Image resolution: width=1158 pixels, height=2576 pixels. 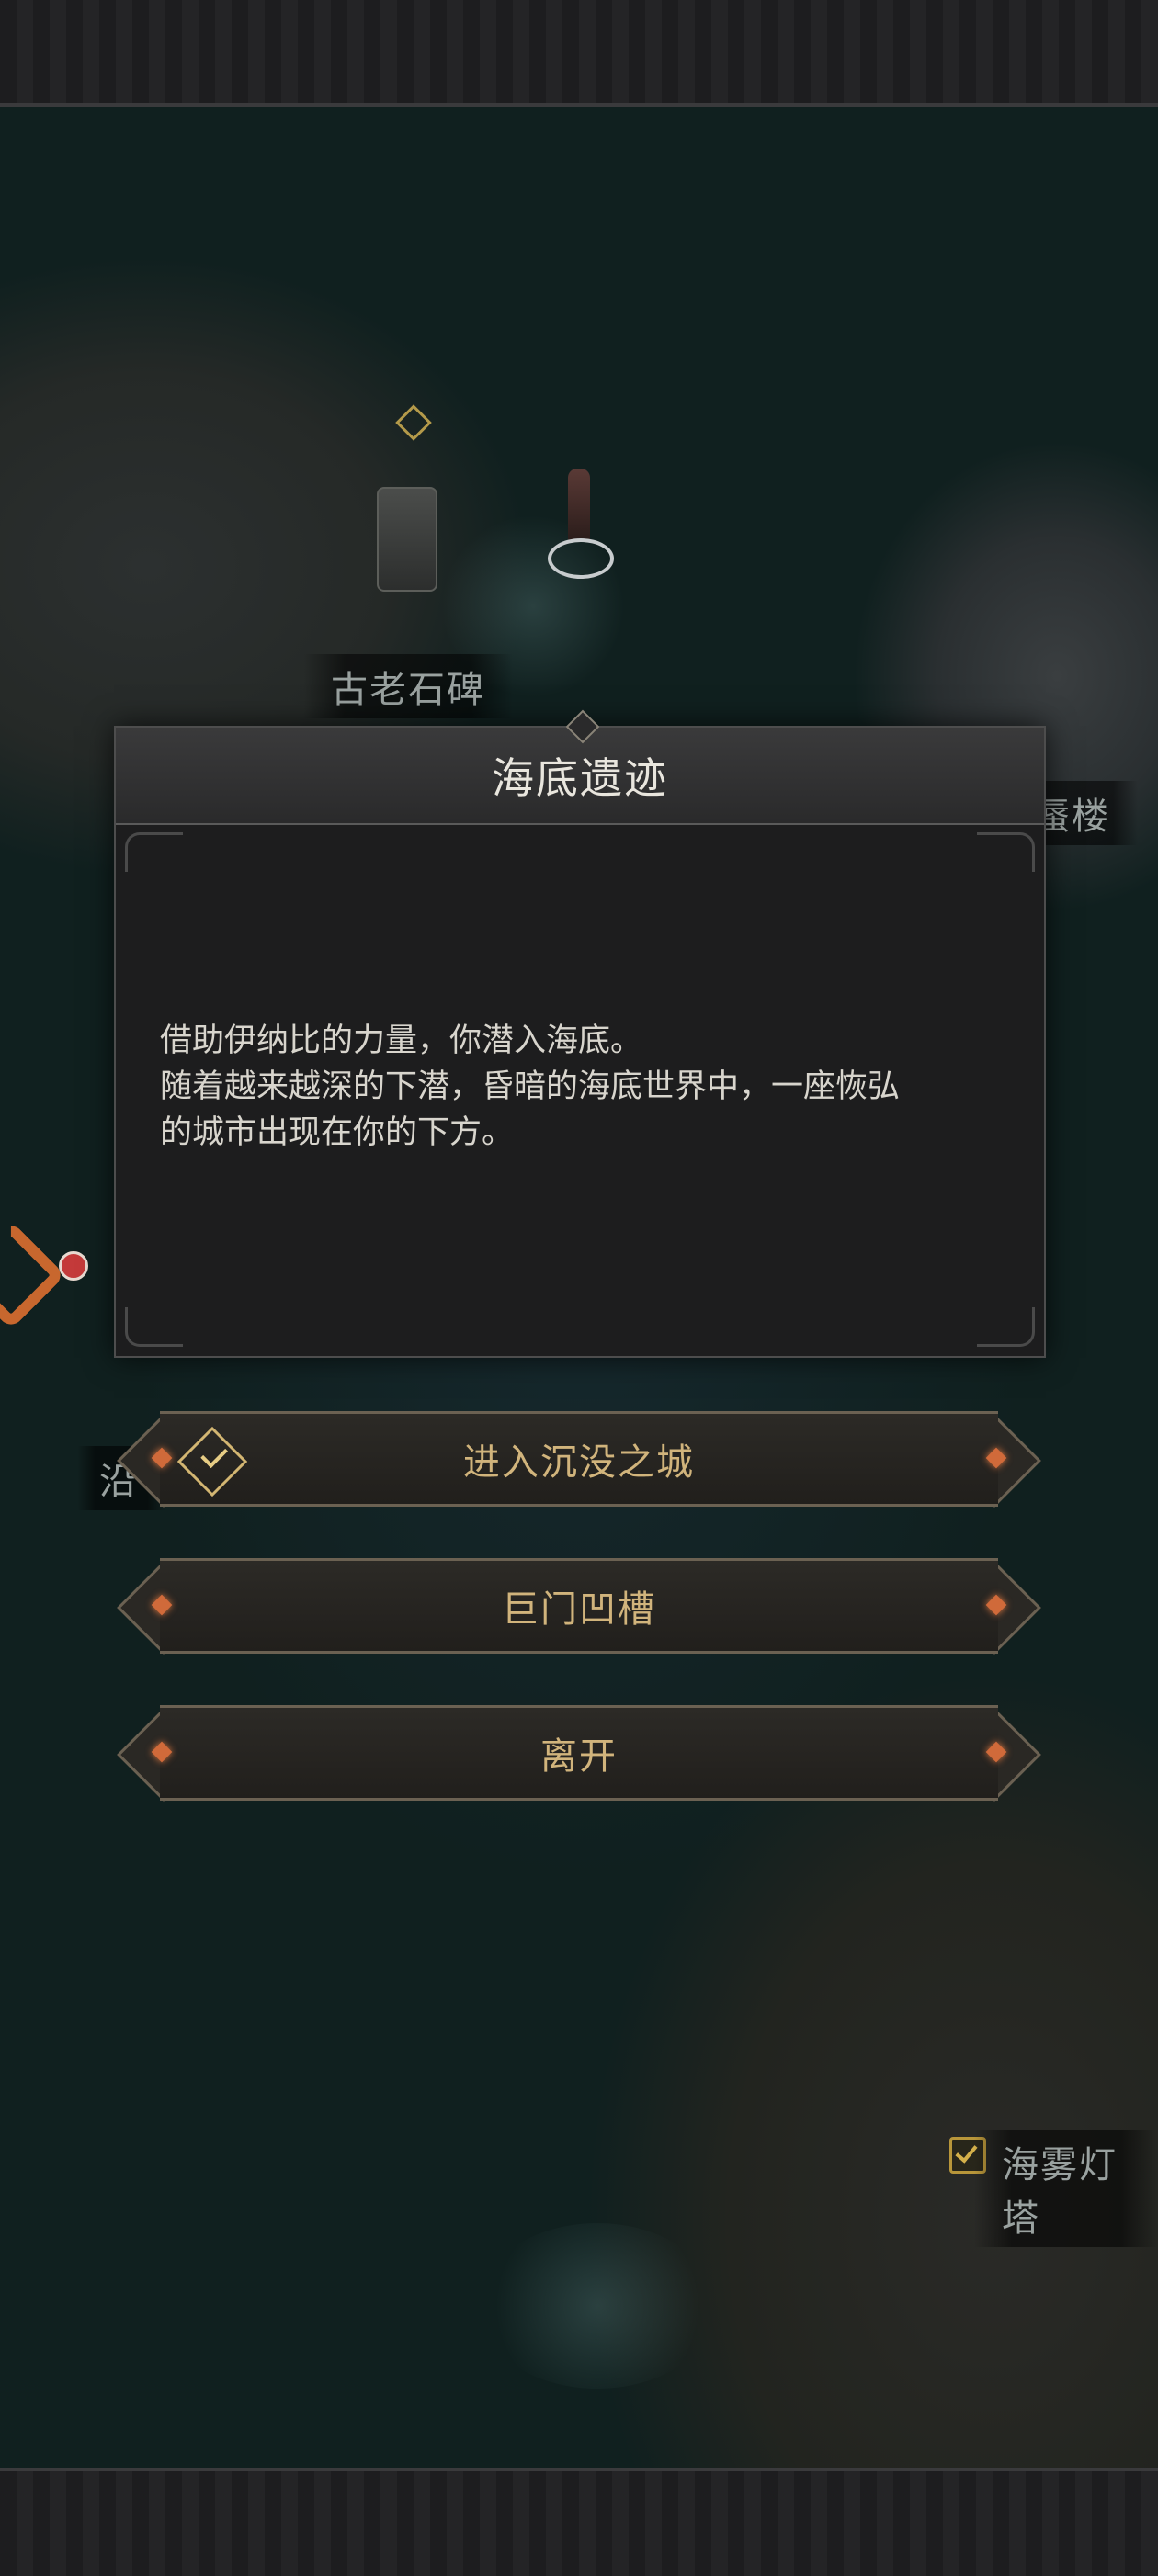 What do you see at coordinates (579, 1609) in the screenshot?
I see `choice-label: 巨门凹槽` at bounding box center [579, 1609].